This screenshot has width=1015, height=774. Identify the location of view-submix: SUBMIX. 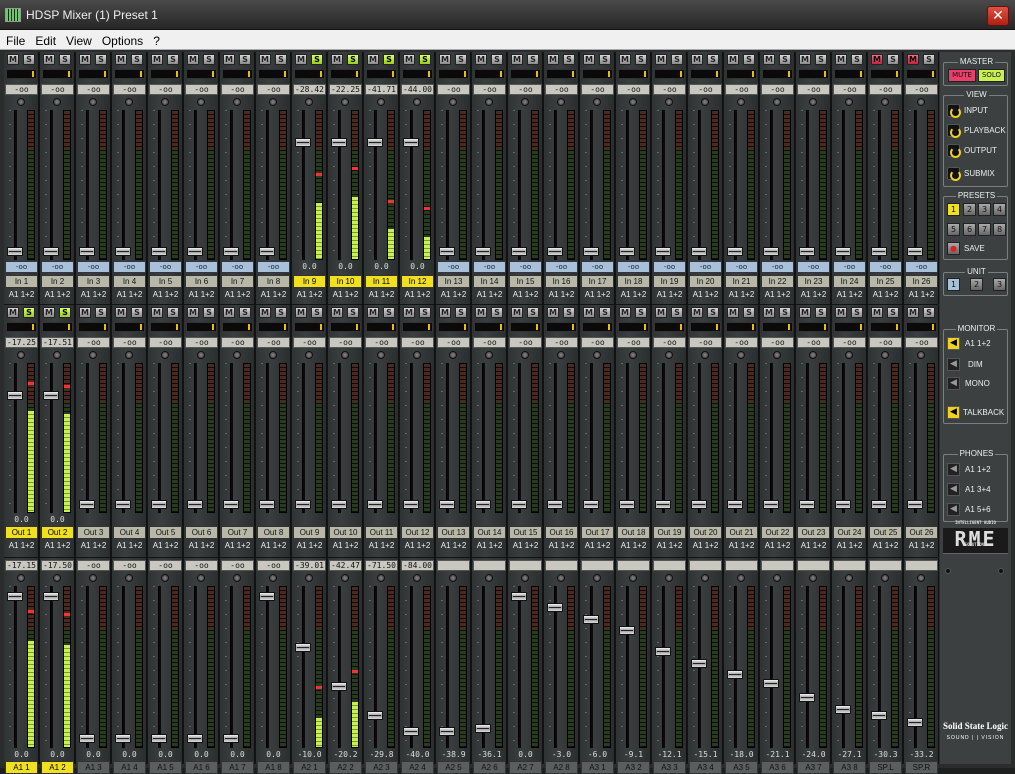
(979, 173).